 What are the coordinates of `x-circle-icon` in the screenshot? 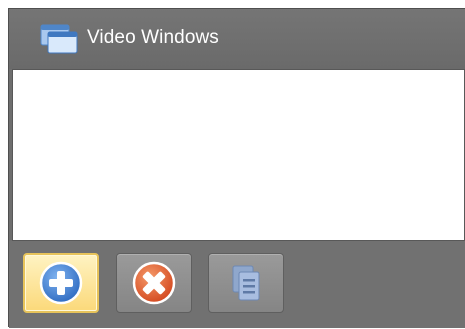 It's located at (154, 283).